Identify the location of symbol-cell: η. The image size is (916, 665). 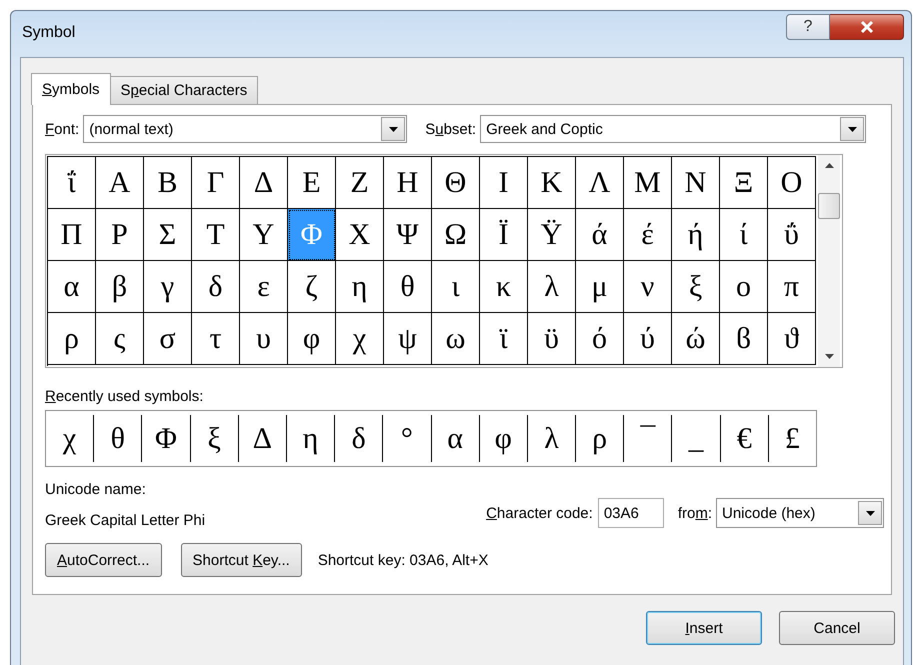
(360, 287).